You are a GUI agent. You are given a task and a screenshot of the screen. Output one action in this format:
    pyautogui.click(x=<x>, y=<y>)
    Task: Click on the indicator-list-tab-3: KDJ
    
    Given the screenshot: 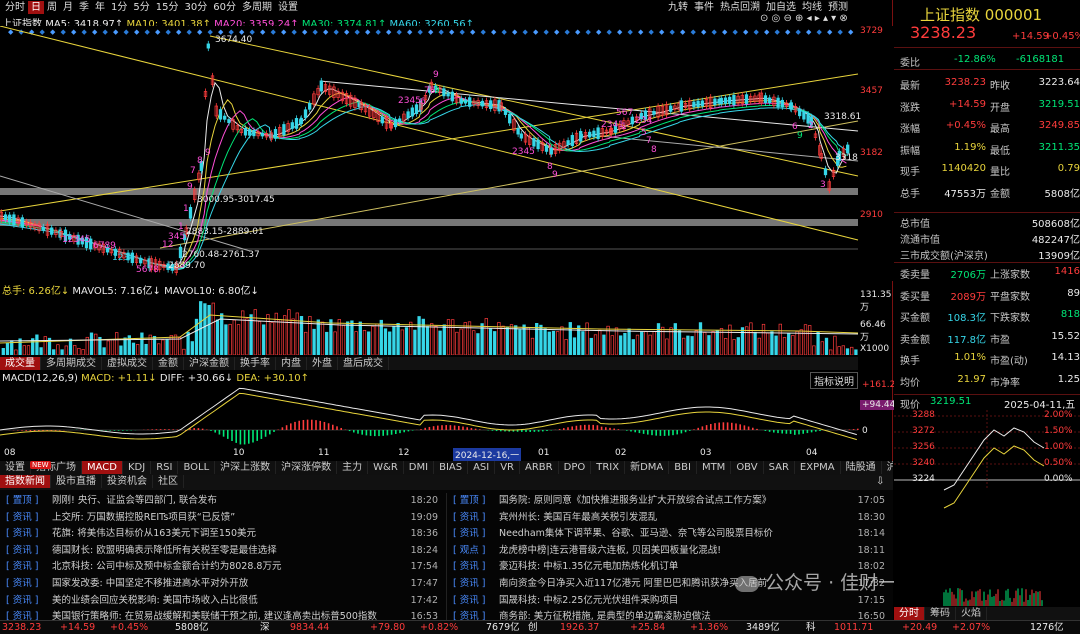 What is the action you would take?
    pyautogui.click(x=137, y=467)
    